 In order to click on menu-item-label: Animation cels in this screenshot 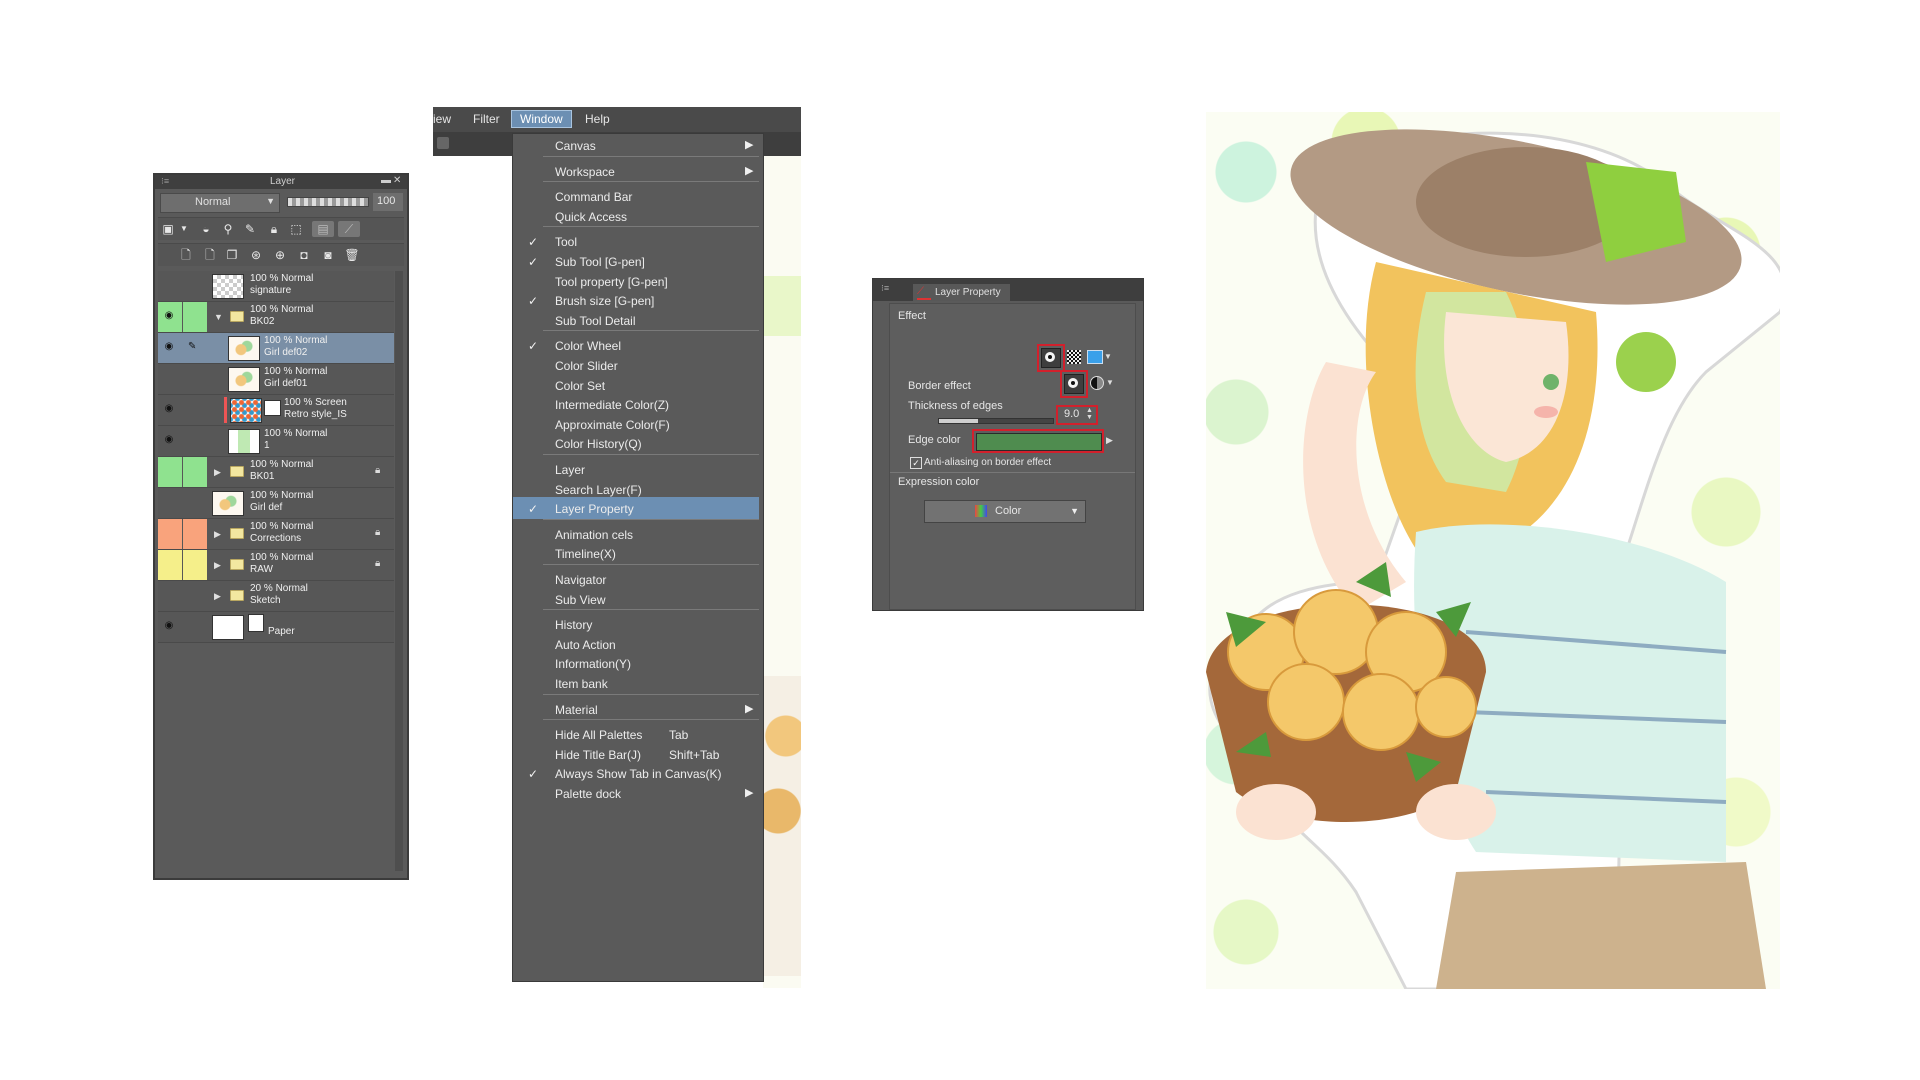, I will do `click(594, 534)`.